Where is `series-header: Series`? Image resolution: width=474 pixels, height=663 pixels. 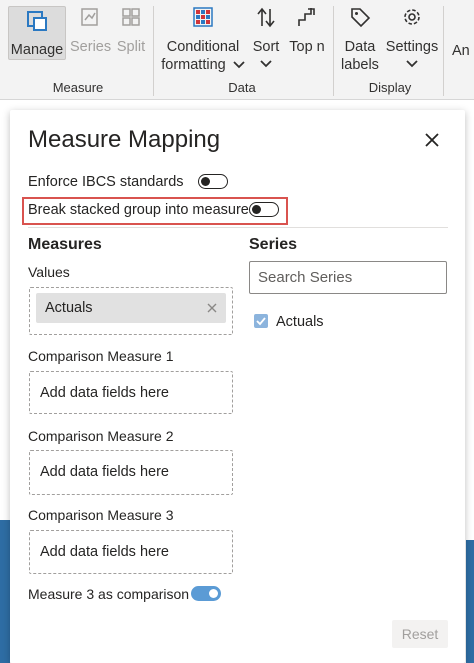 series-header: Series is located at coordinates (273, 244).